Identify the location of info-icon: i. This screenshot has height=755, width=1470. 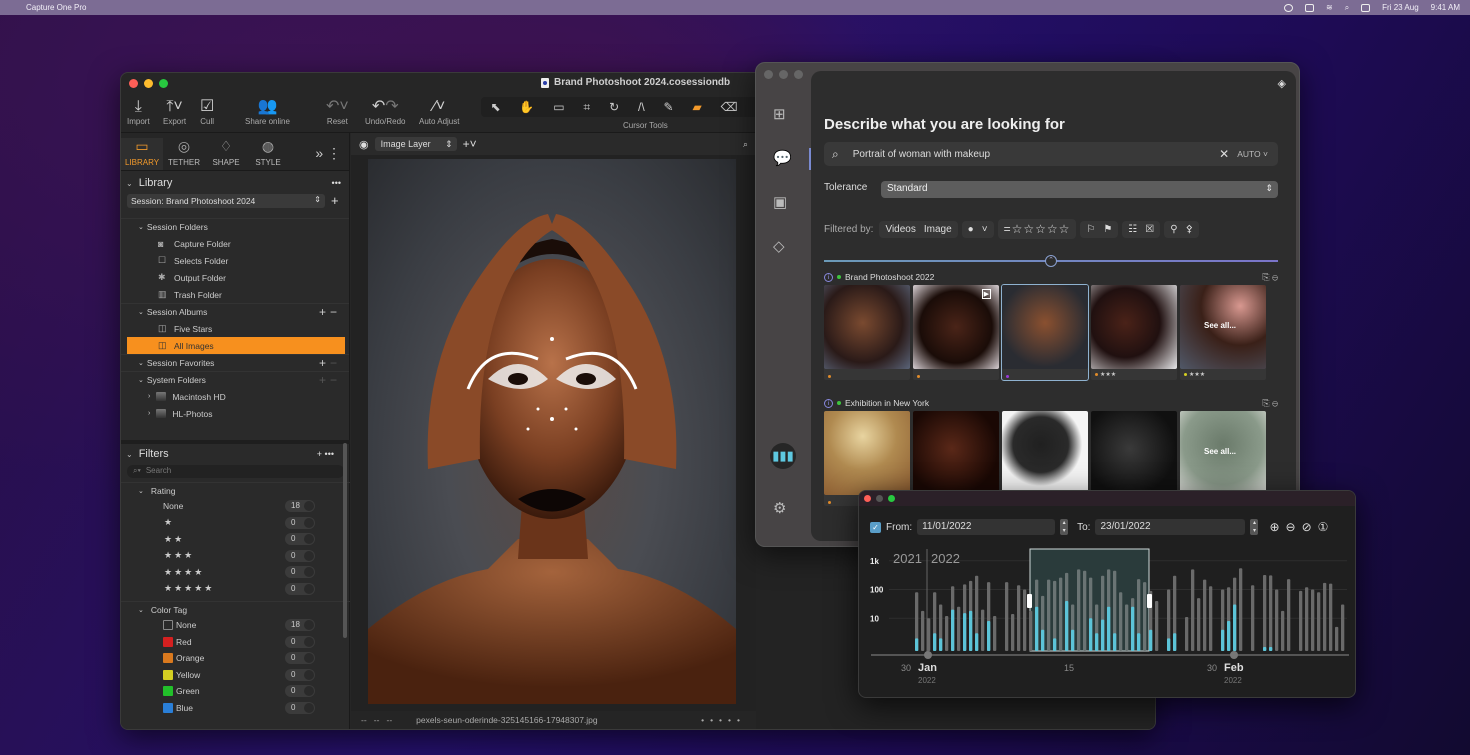
(828, 403).